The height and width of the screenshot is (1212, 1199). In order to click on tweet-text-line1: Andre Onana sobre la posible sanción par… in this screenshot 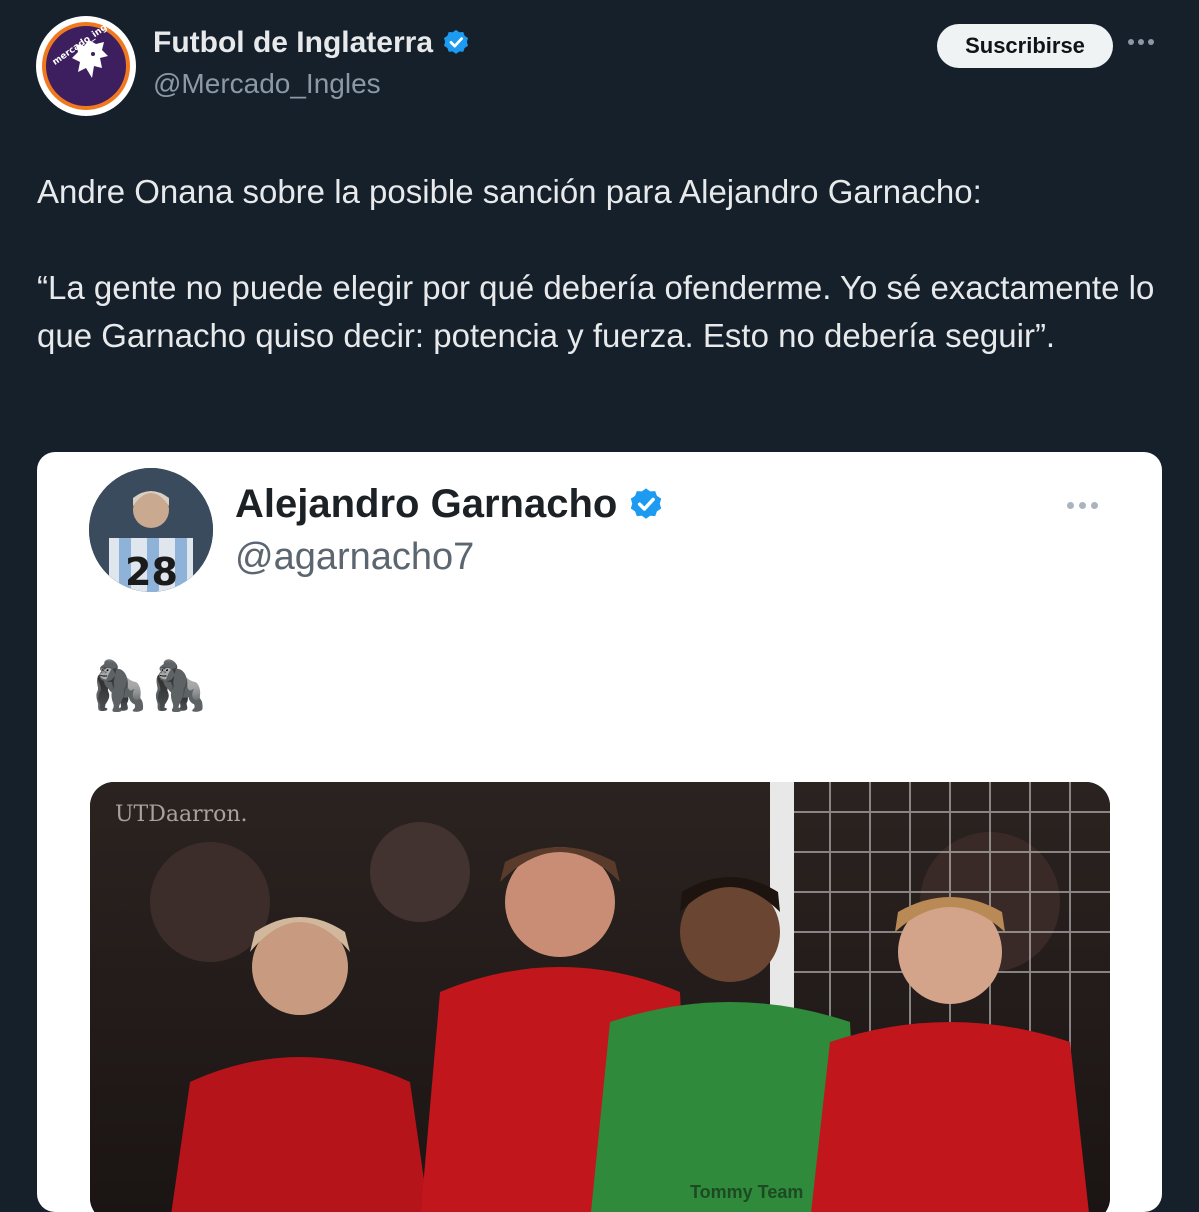, I will do `click(509, 191)`.